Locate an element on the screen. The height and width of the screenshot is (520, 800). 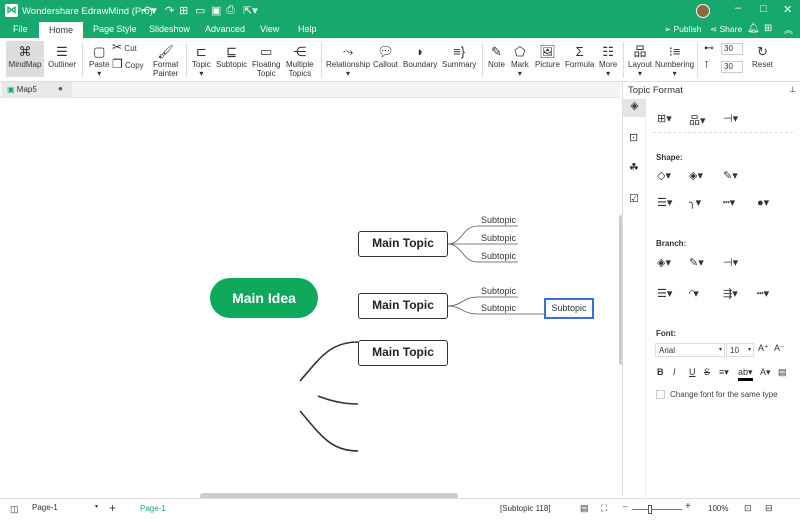
vertical-spacing-input: 30 is located at coordinates (732, 67).